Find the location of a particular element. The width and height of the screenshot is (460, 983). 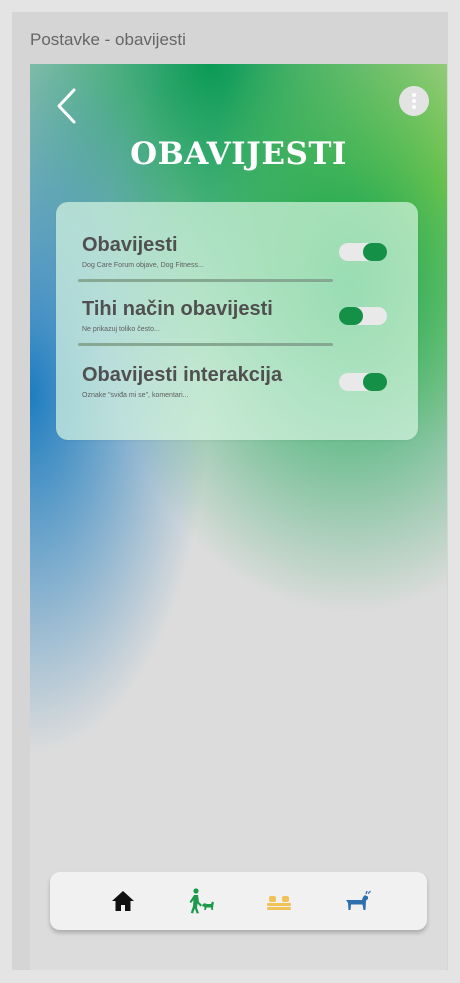

window-title: Postavke - obavijesti is located at coordinates (108, 39).